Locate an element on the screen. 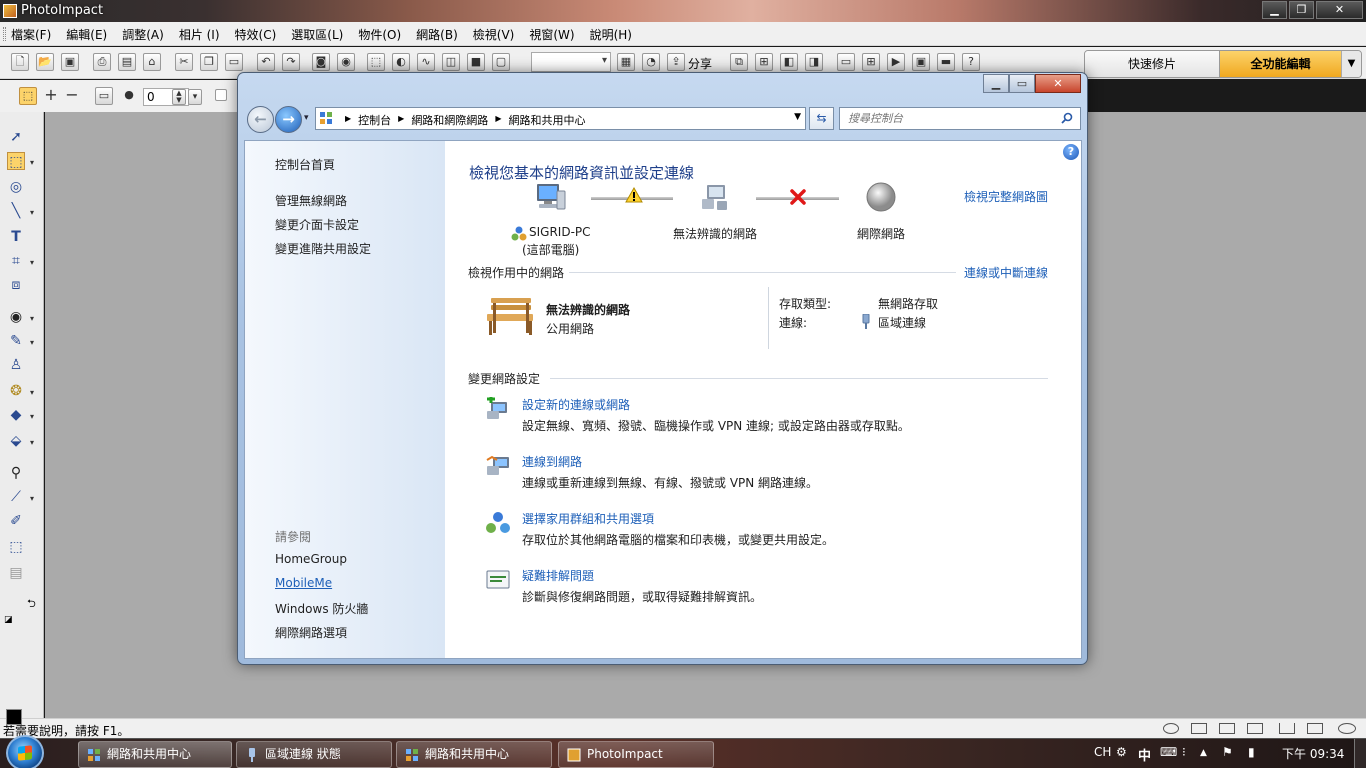 The height and width of the screenshot is (768, 1366). clock: 下午 09:34 is located at coordinates (1313, 753).